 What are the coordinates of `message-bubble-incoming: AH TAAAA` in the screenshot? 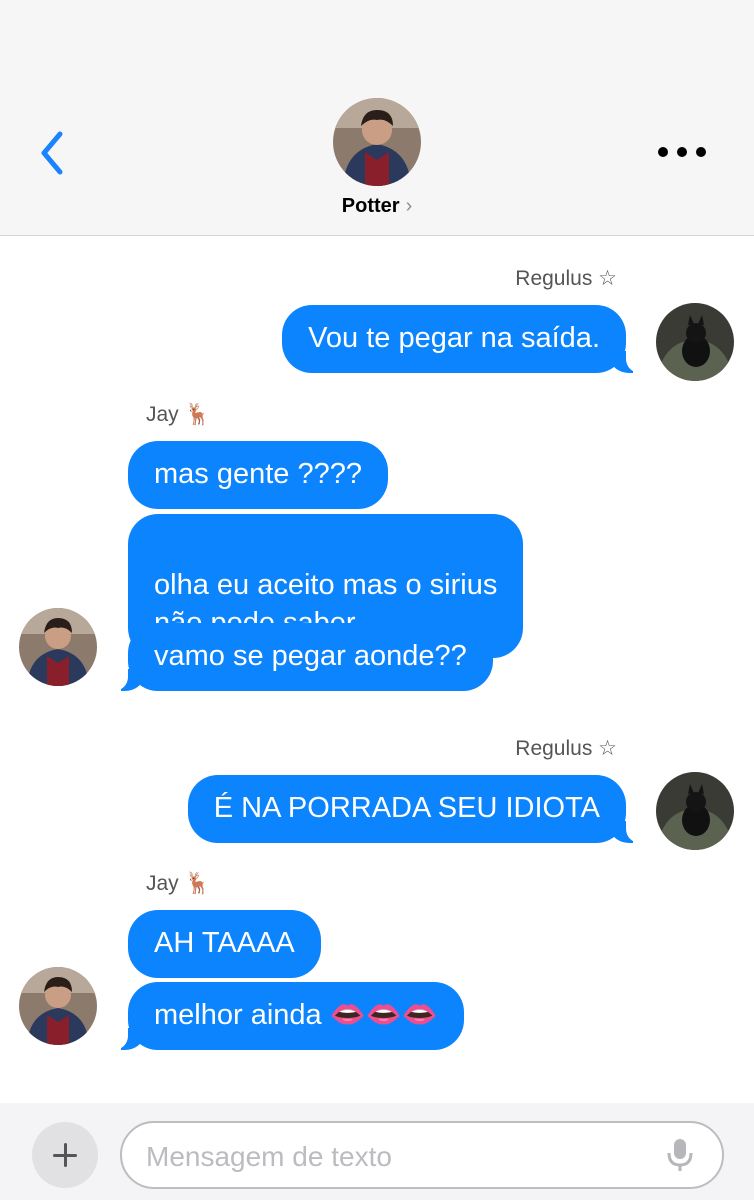 It's located at (224, 944).